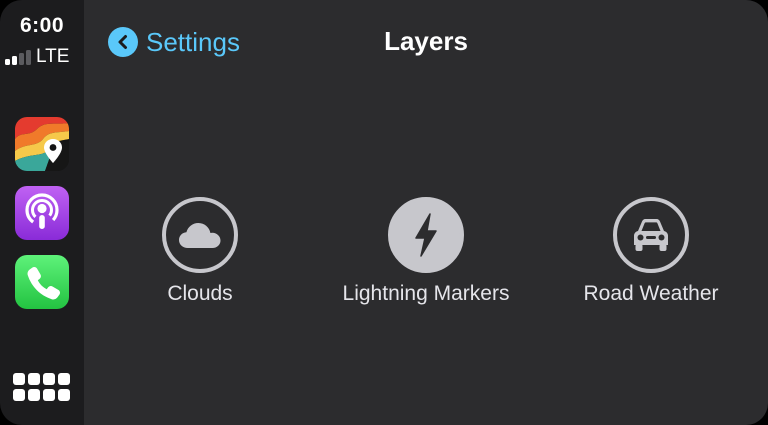 This screenshot has height=425, width=768. I want to click on podcasts-icon, so click(42, 211).